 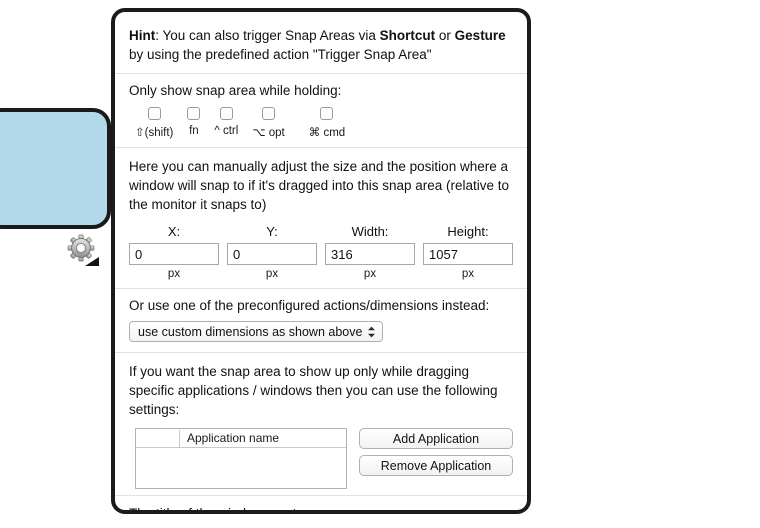 What do you see at coordinates (174, 274) in the screenshot?
I see `x-unit: px` at bounding box center [174, 274].